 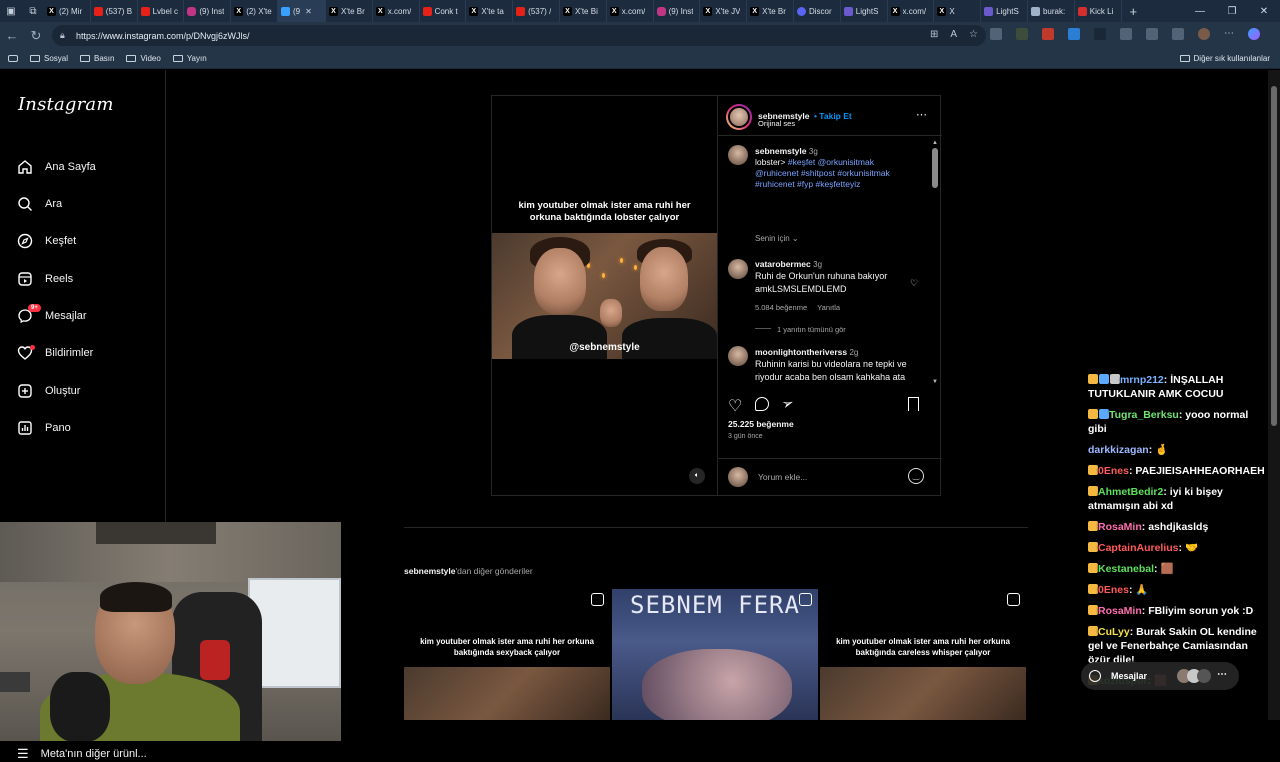 What do you see at coordinates (39, 204) in the screenshot?
I see `sidebar-item-search: Ara` at bounding box center [39, 204].